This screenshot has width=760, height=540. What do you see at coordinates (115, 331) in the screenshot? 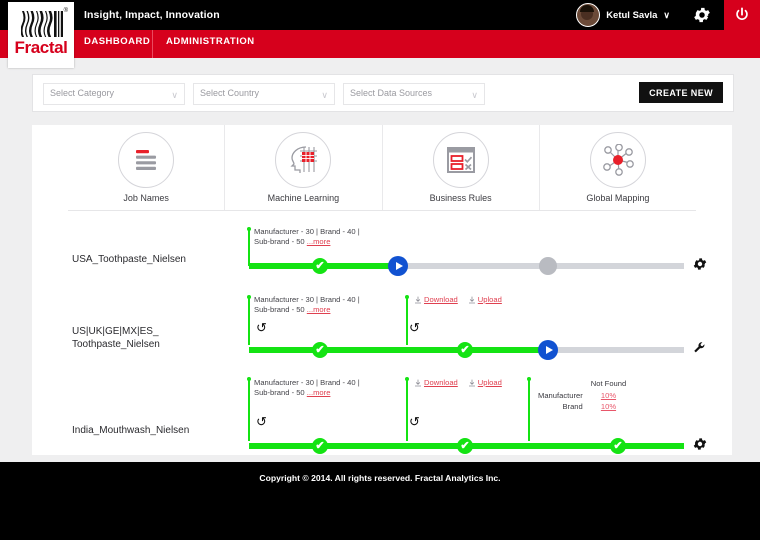
I see `job-name-line1: US|UK|GE|MX|ES_` at bounding box center [115, 331].